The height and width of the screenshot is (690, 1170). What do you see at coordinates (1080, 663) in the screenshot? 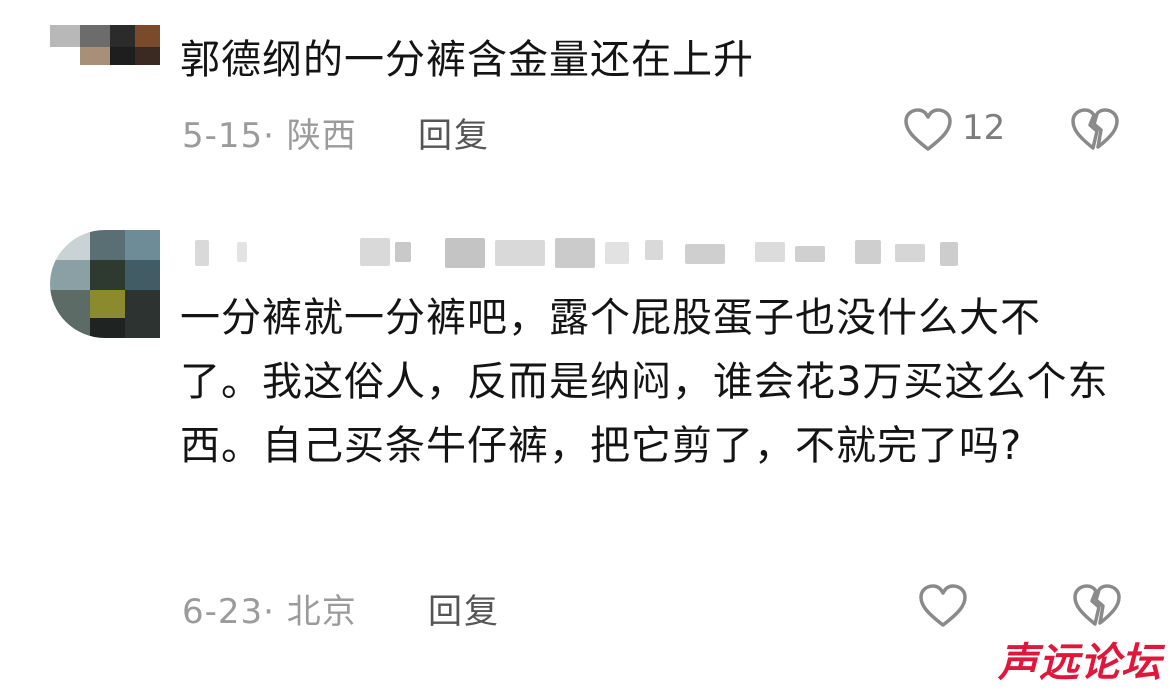
I see `watermark-logo: 声远论坛` at bounding box center [1080, 663].